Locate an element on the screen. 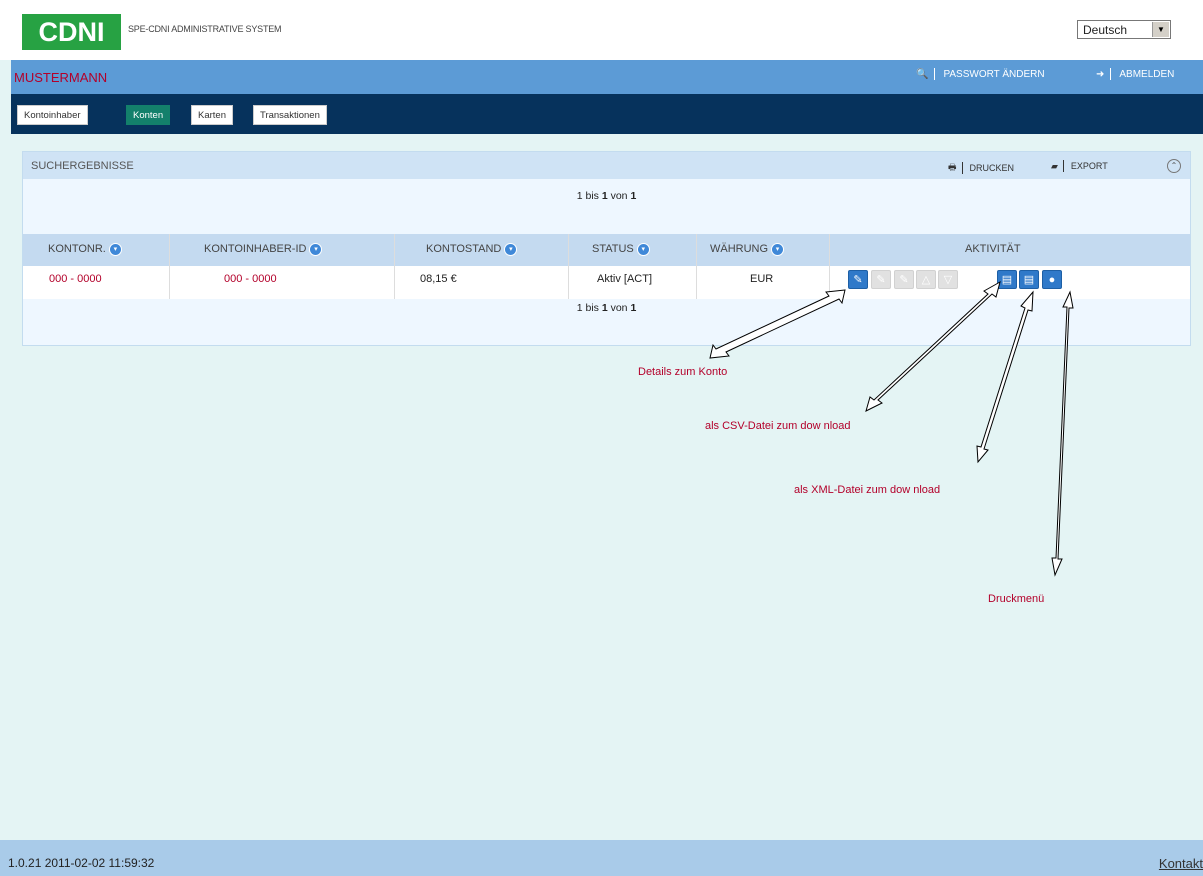  arrow-xml is located at coordinates (1005, 377).